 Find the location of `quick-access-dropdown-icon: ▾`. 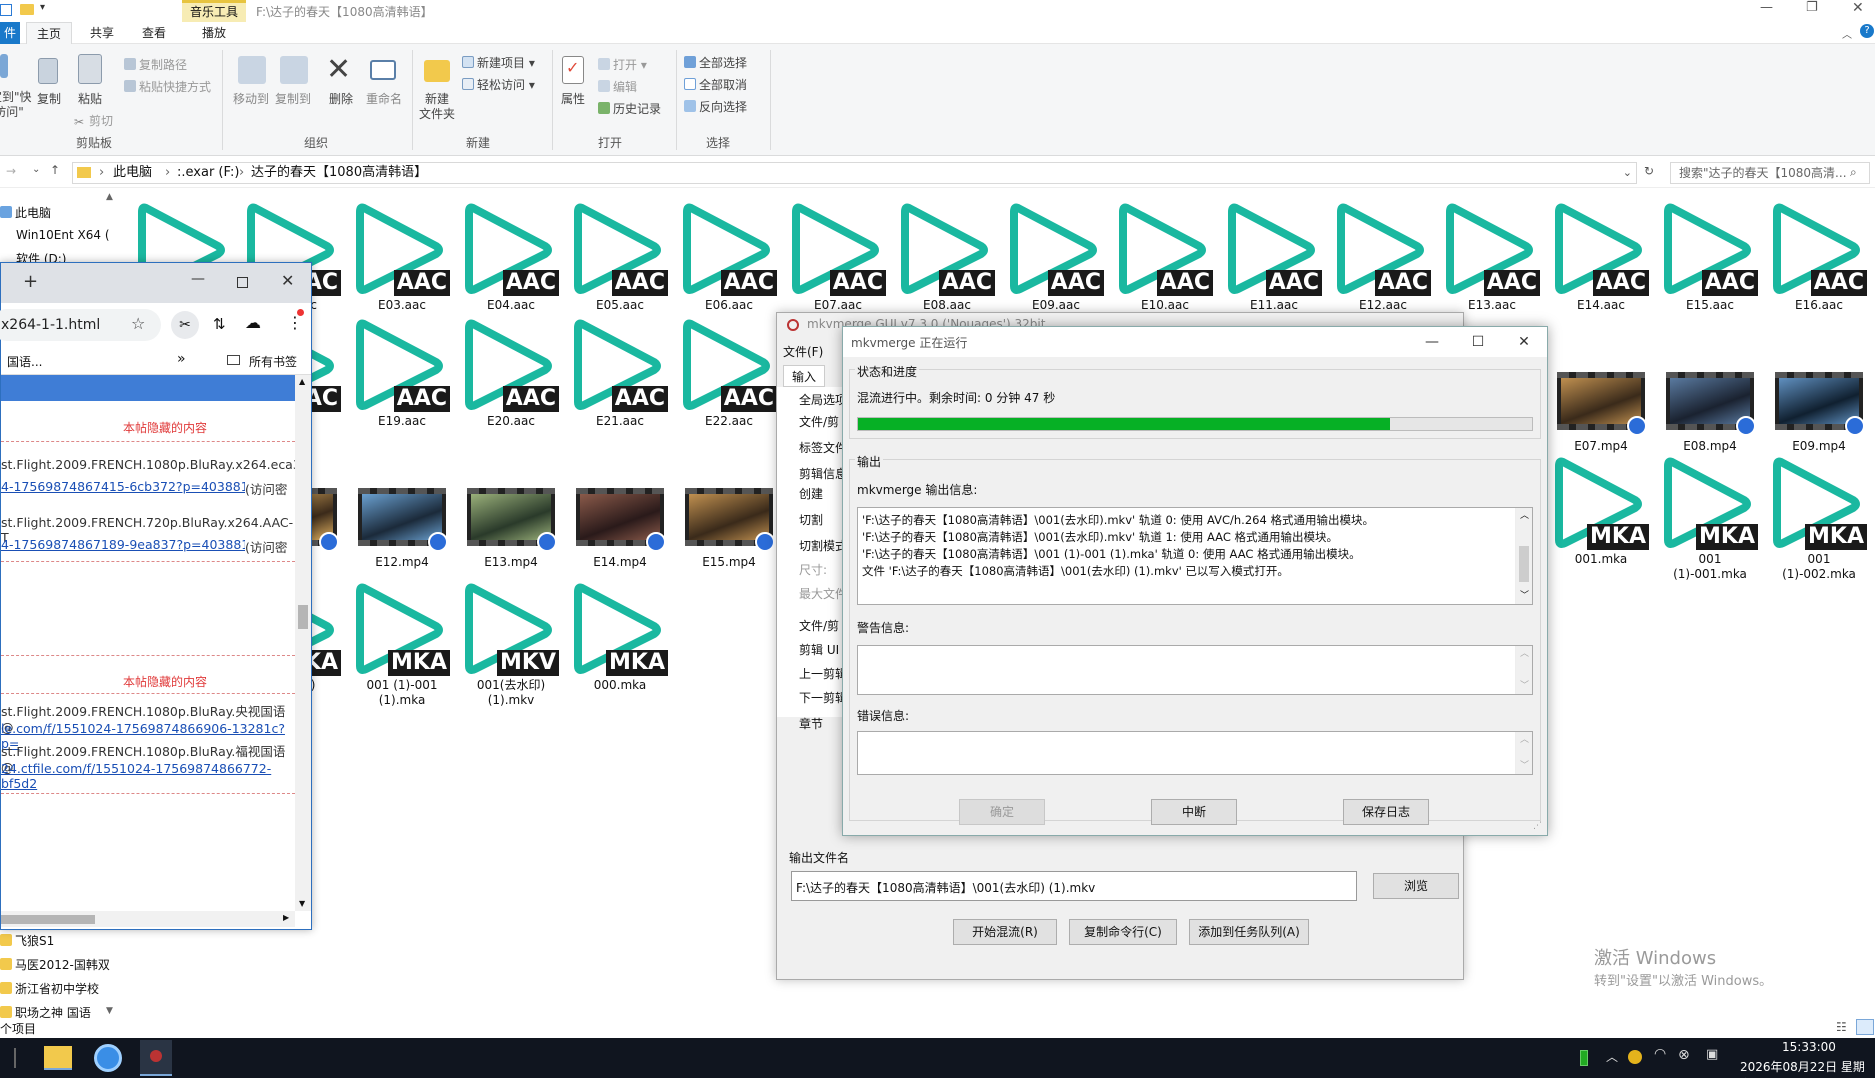

quick-access-dropdown-icon: ▾ is located at coordinates (42, 7).